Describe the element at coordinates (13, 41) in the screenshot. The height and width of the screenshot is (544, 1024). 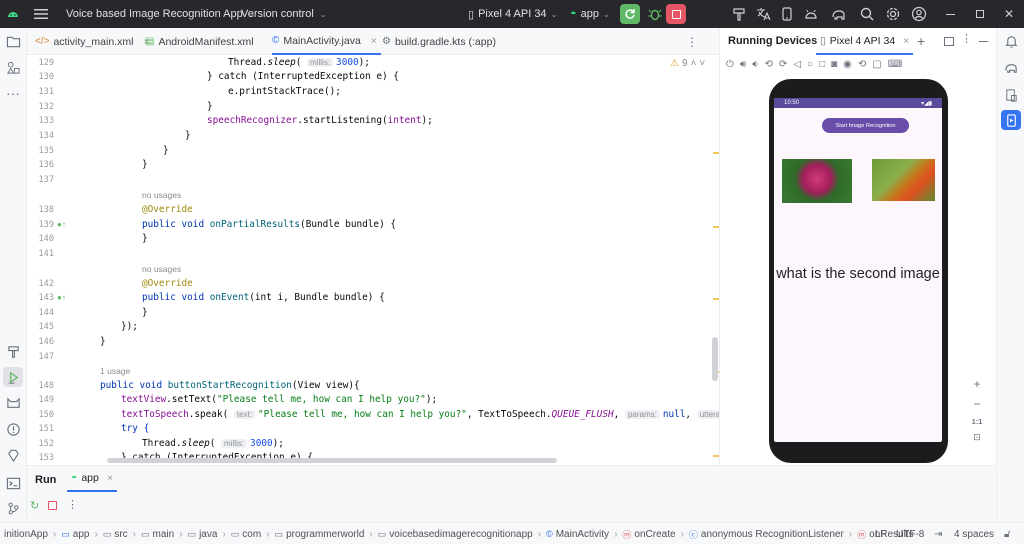
I see `project-tool-button` at that location.